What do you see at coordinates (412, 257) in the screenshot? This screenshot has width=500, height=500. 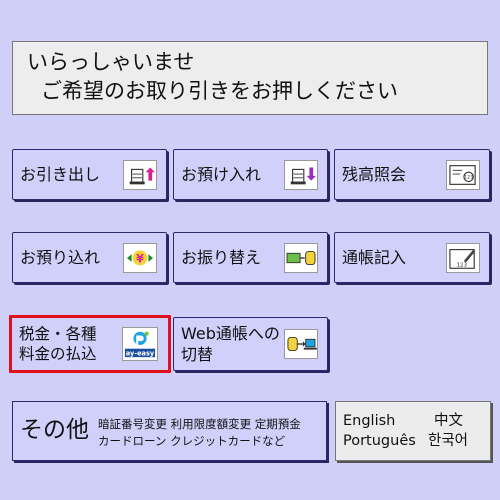 I see `passbook-entry-button: 通帳記入 123` at bounding box center [412, 257].